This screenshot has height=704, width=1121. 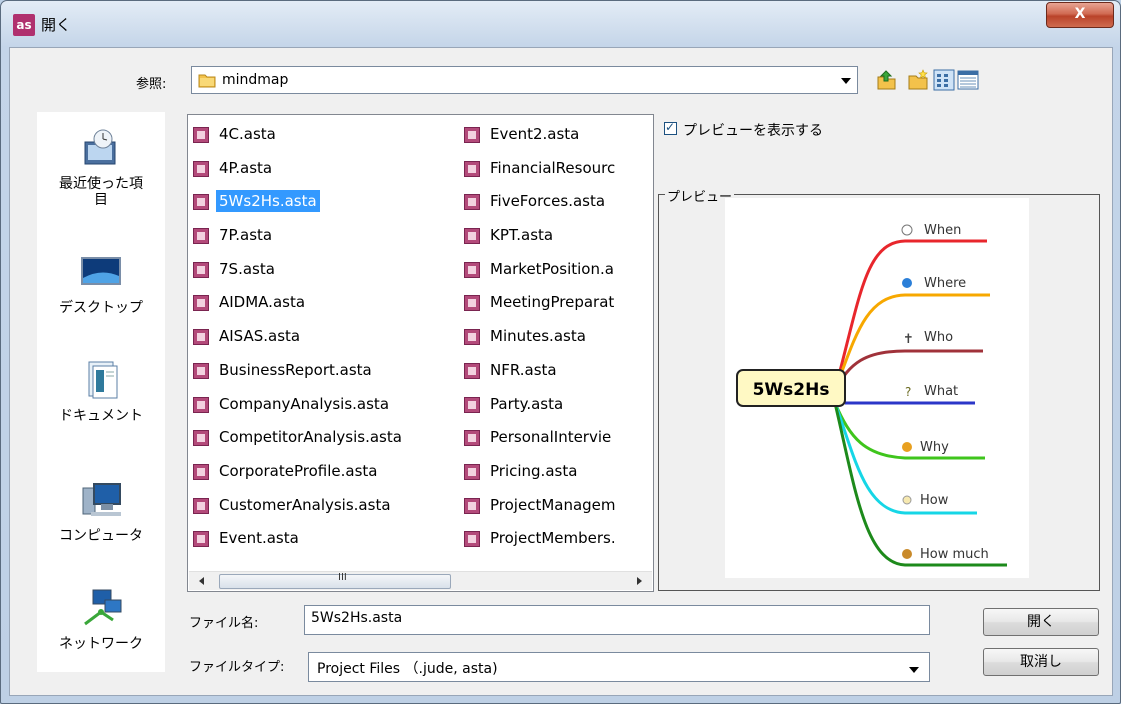 What do you see at coordinates (670, 127) in the screenshot?
I see `show-preview-checkbox` at bounding box center [670, 127].